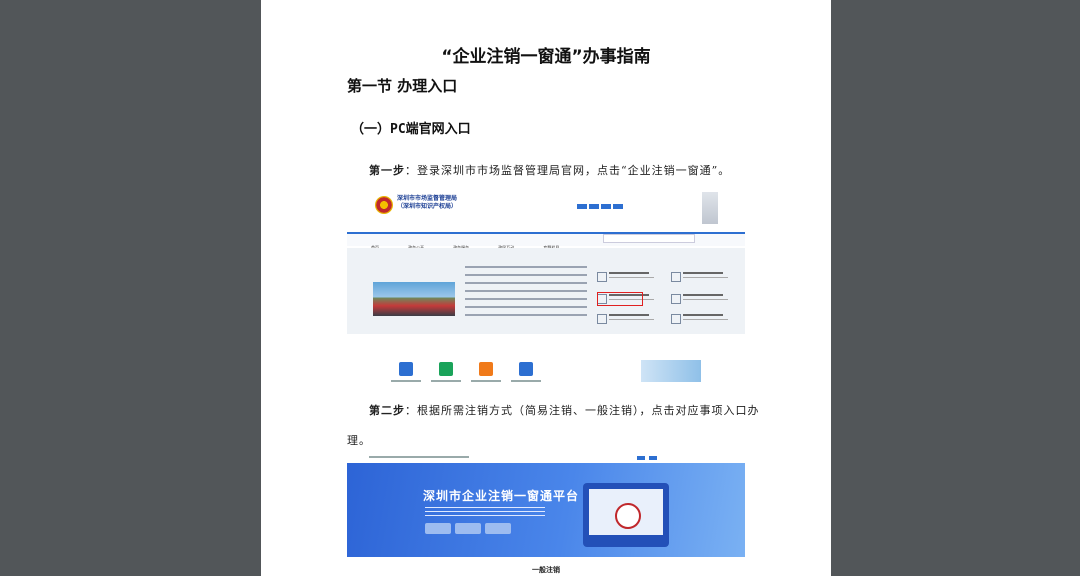  I want to click on platform-screenshot: 深圳市企业注销一窗通平台 一般注销, so click(546, 515).